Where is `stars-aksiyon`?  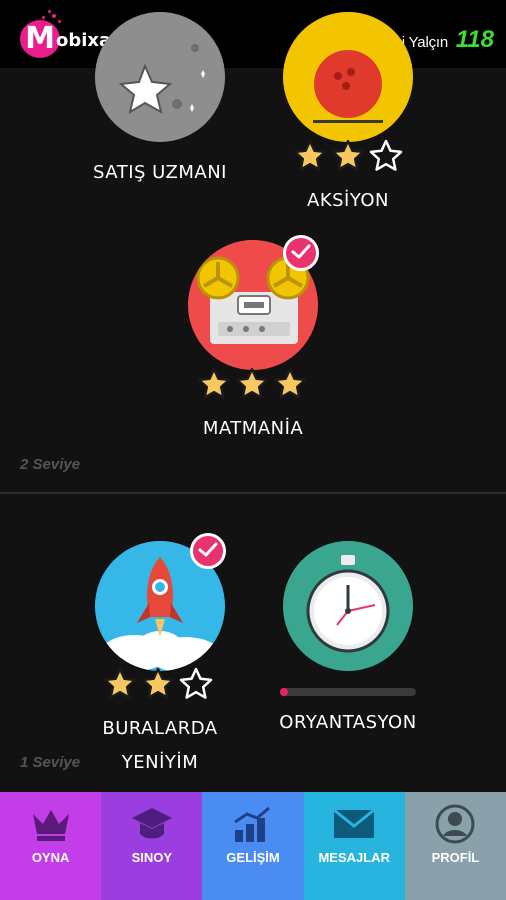 stars-aksiyon is located at coordinates (348, 156).